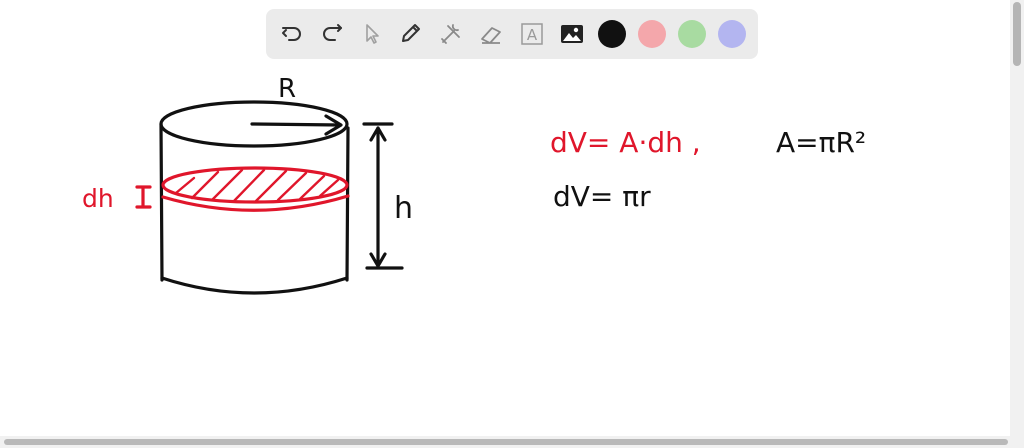  I want to click on horizontal-scroll-thumb, so click(506, 442).